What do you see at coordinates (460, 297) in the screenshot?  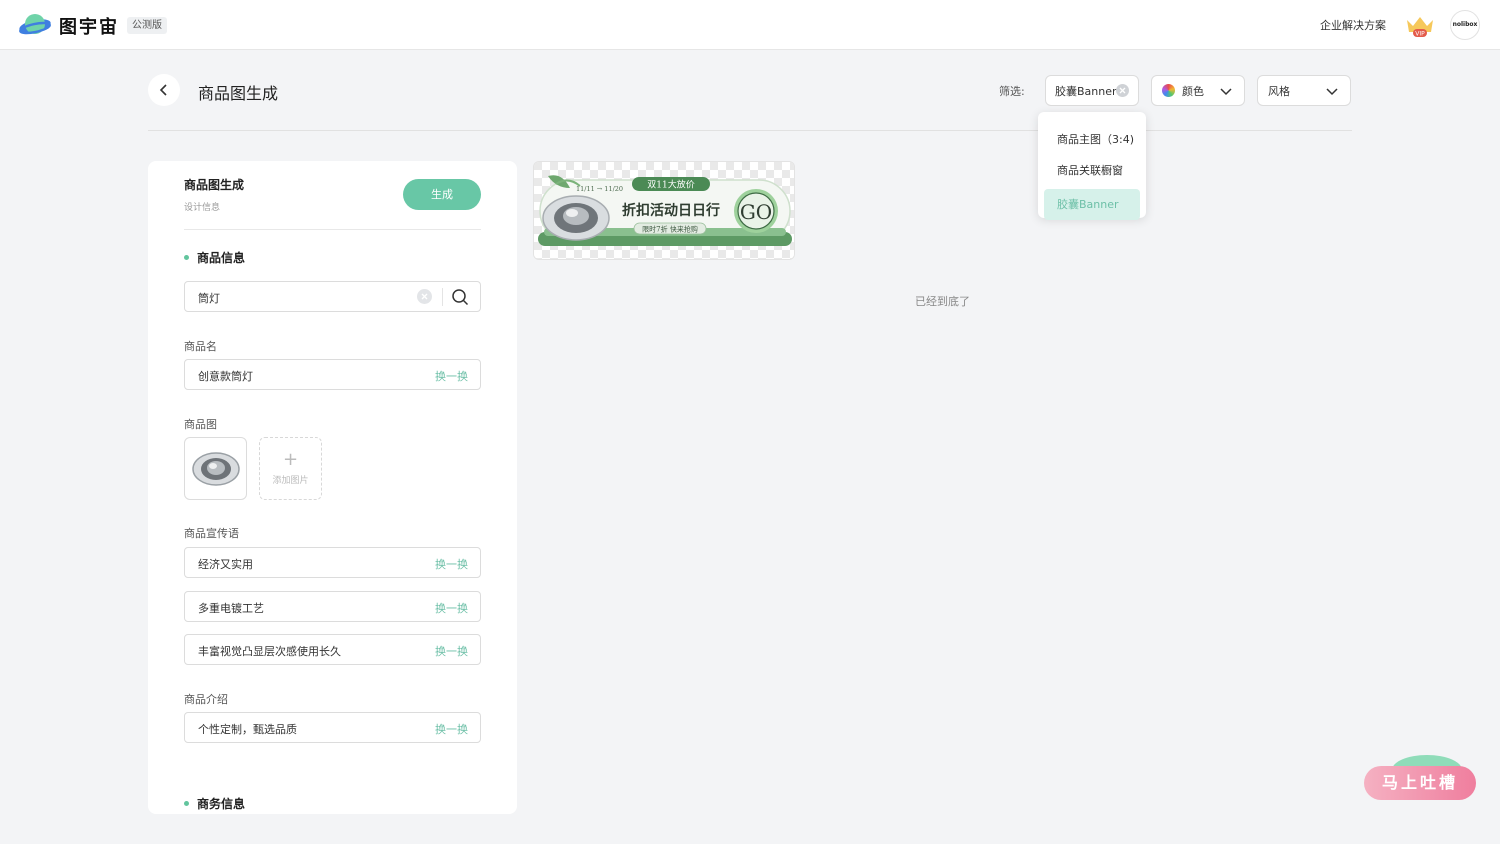 I see `search-icon` at bounding box center [460, 297].